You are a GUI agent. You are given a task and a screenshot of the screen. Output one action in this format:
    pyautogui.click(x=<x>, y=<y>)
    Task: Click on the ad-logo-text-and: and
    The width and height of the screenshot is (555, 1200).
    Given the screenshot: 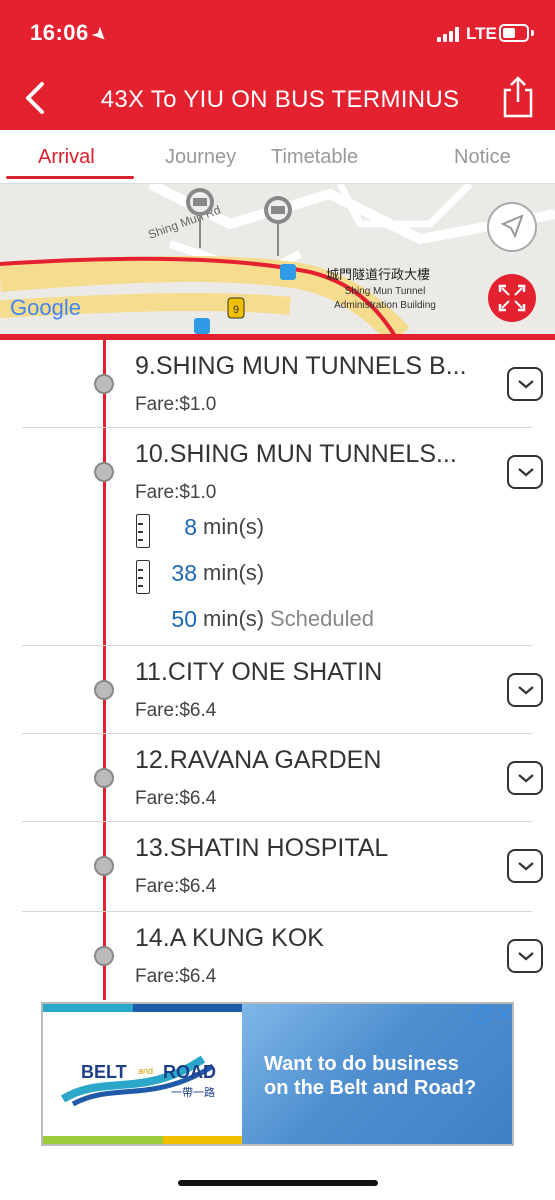 What is the action you would take?
    pyautogui.click(x=145, y=1071)
    